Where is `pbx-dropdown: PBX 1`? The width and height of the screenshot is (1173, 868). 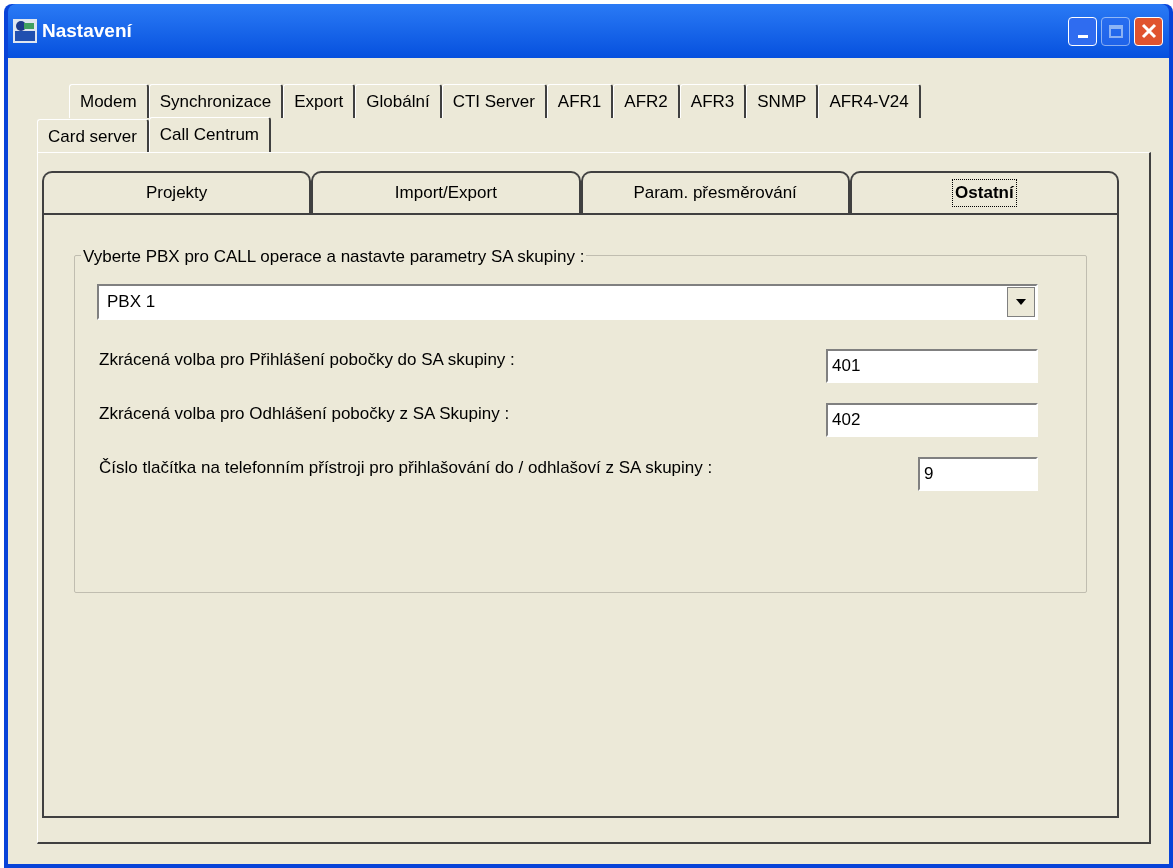
pbx-dropdown: PBX 1 is located at coordinates (567, 302).